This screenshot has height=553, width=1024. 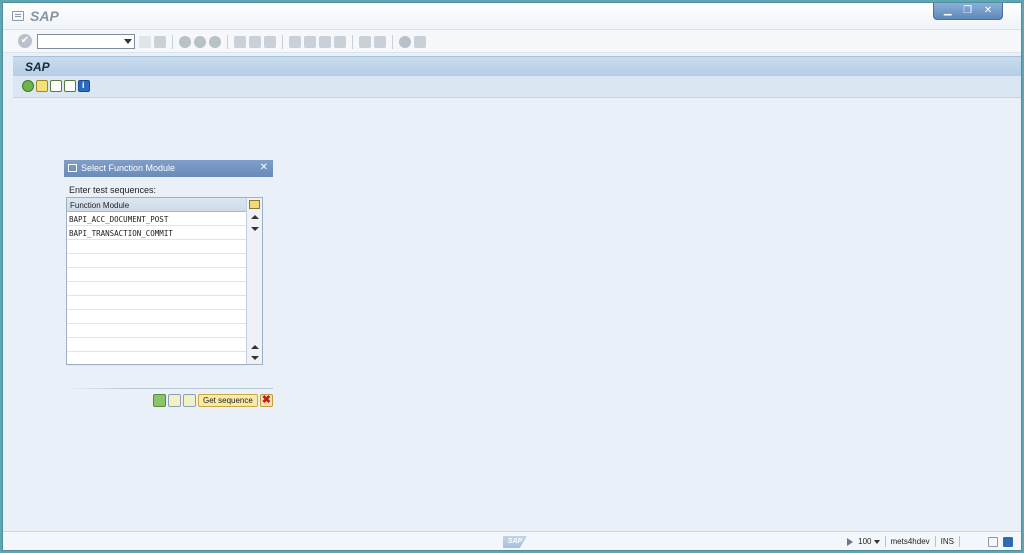 What do you see at coordinates (18, 16) in the screenshot?
I see `menu-icon` at bounding box center [18, 16].